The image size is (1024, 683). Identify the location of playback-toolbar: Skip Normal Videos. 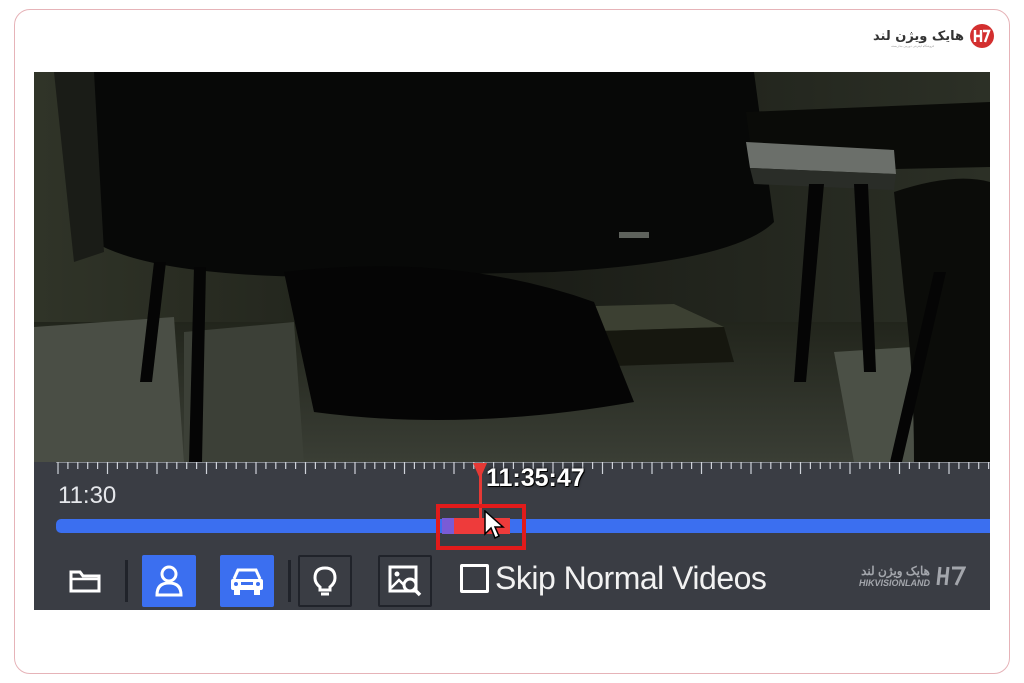
(512, 580).